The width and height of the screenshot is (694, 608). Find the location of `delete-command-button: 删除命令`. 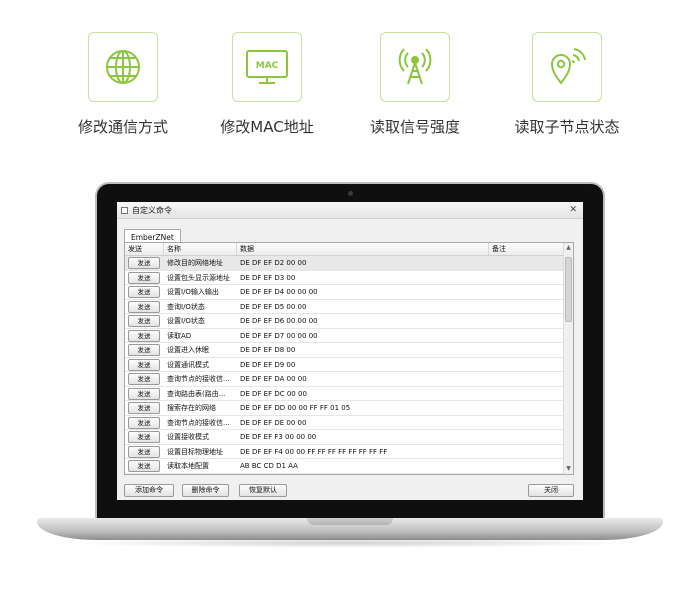

delete-command-button: 删除命令 is located at coordinates (205, 490).